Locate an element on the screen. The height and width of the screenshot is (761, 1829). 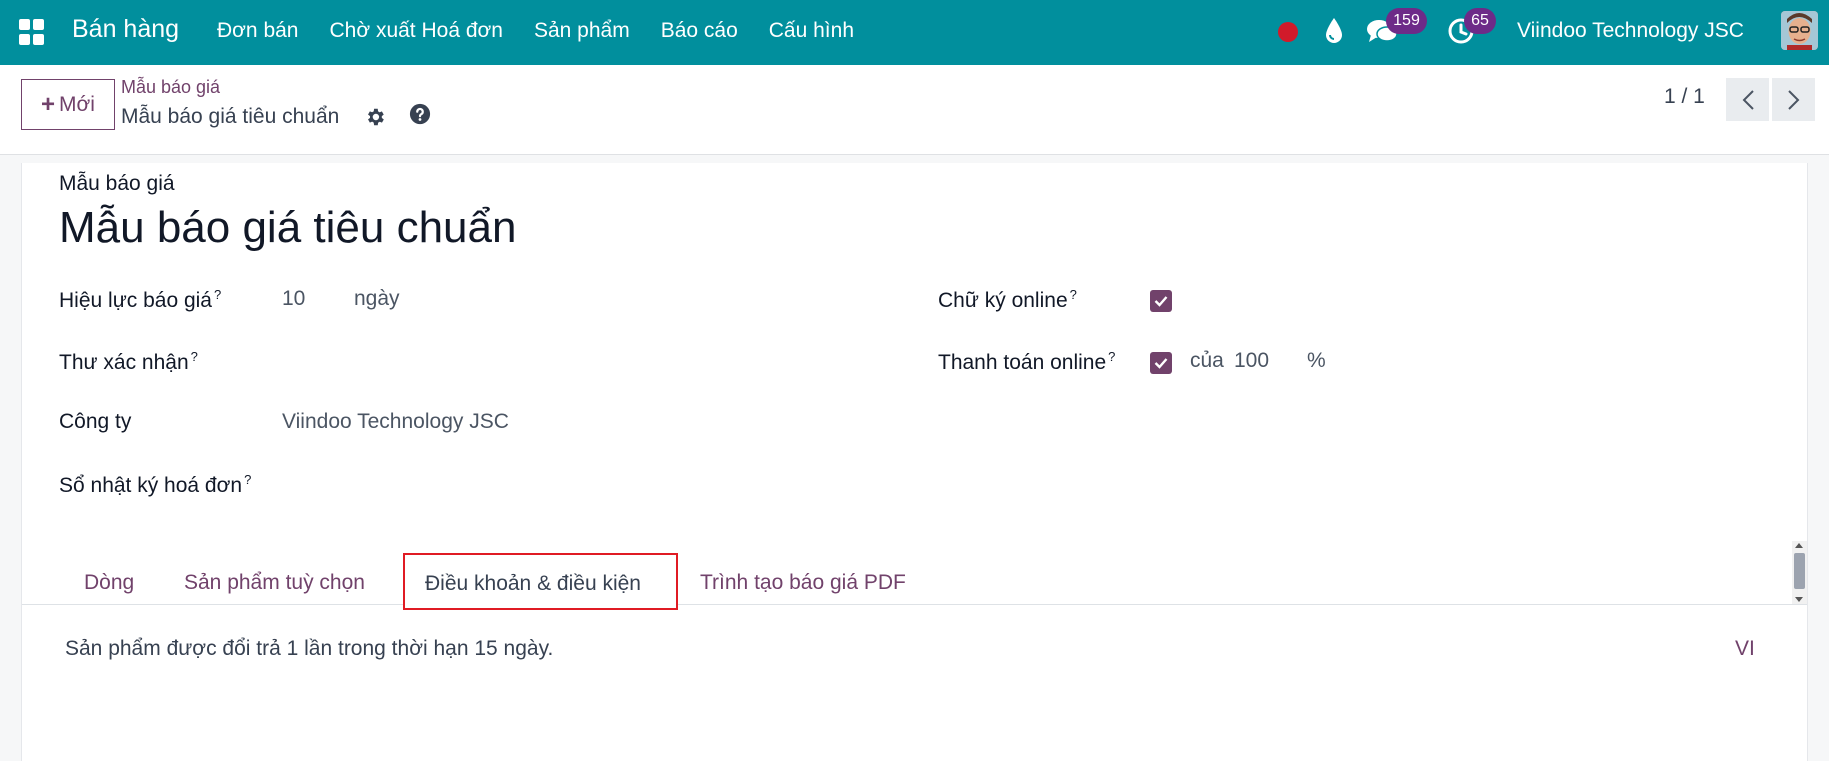
tabs-scrollbar is located at coordinates (1799, 572).